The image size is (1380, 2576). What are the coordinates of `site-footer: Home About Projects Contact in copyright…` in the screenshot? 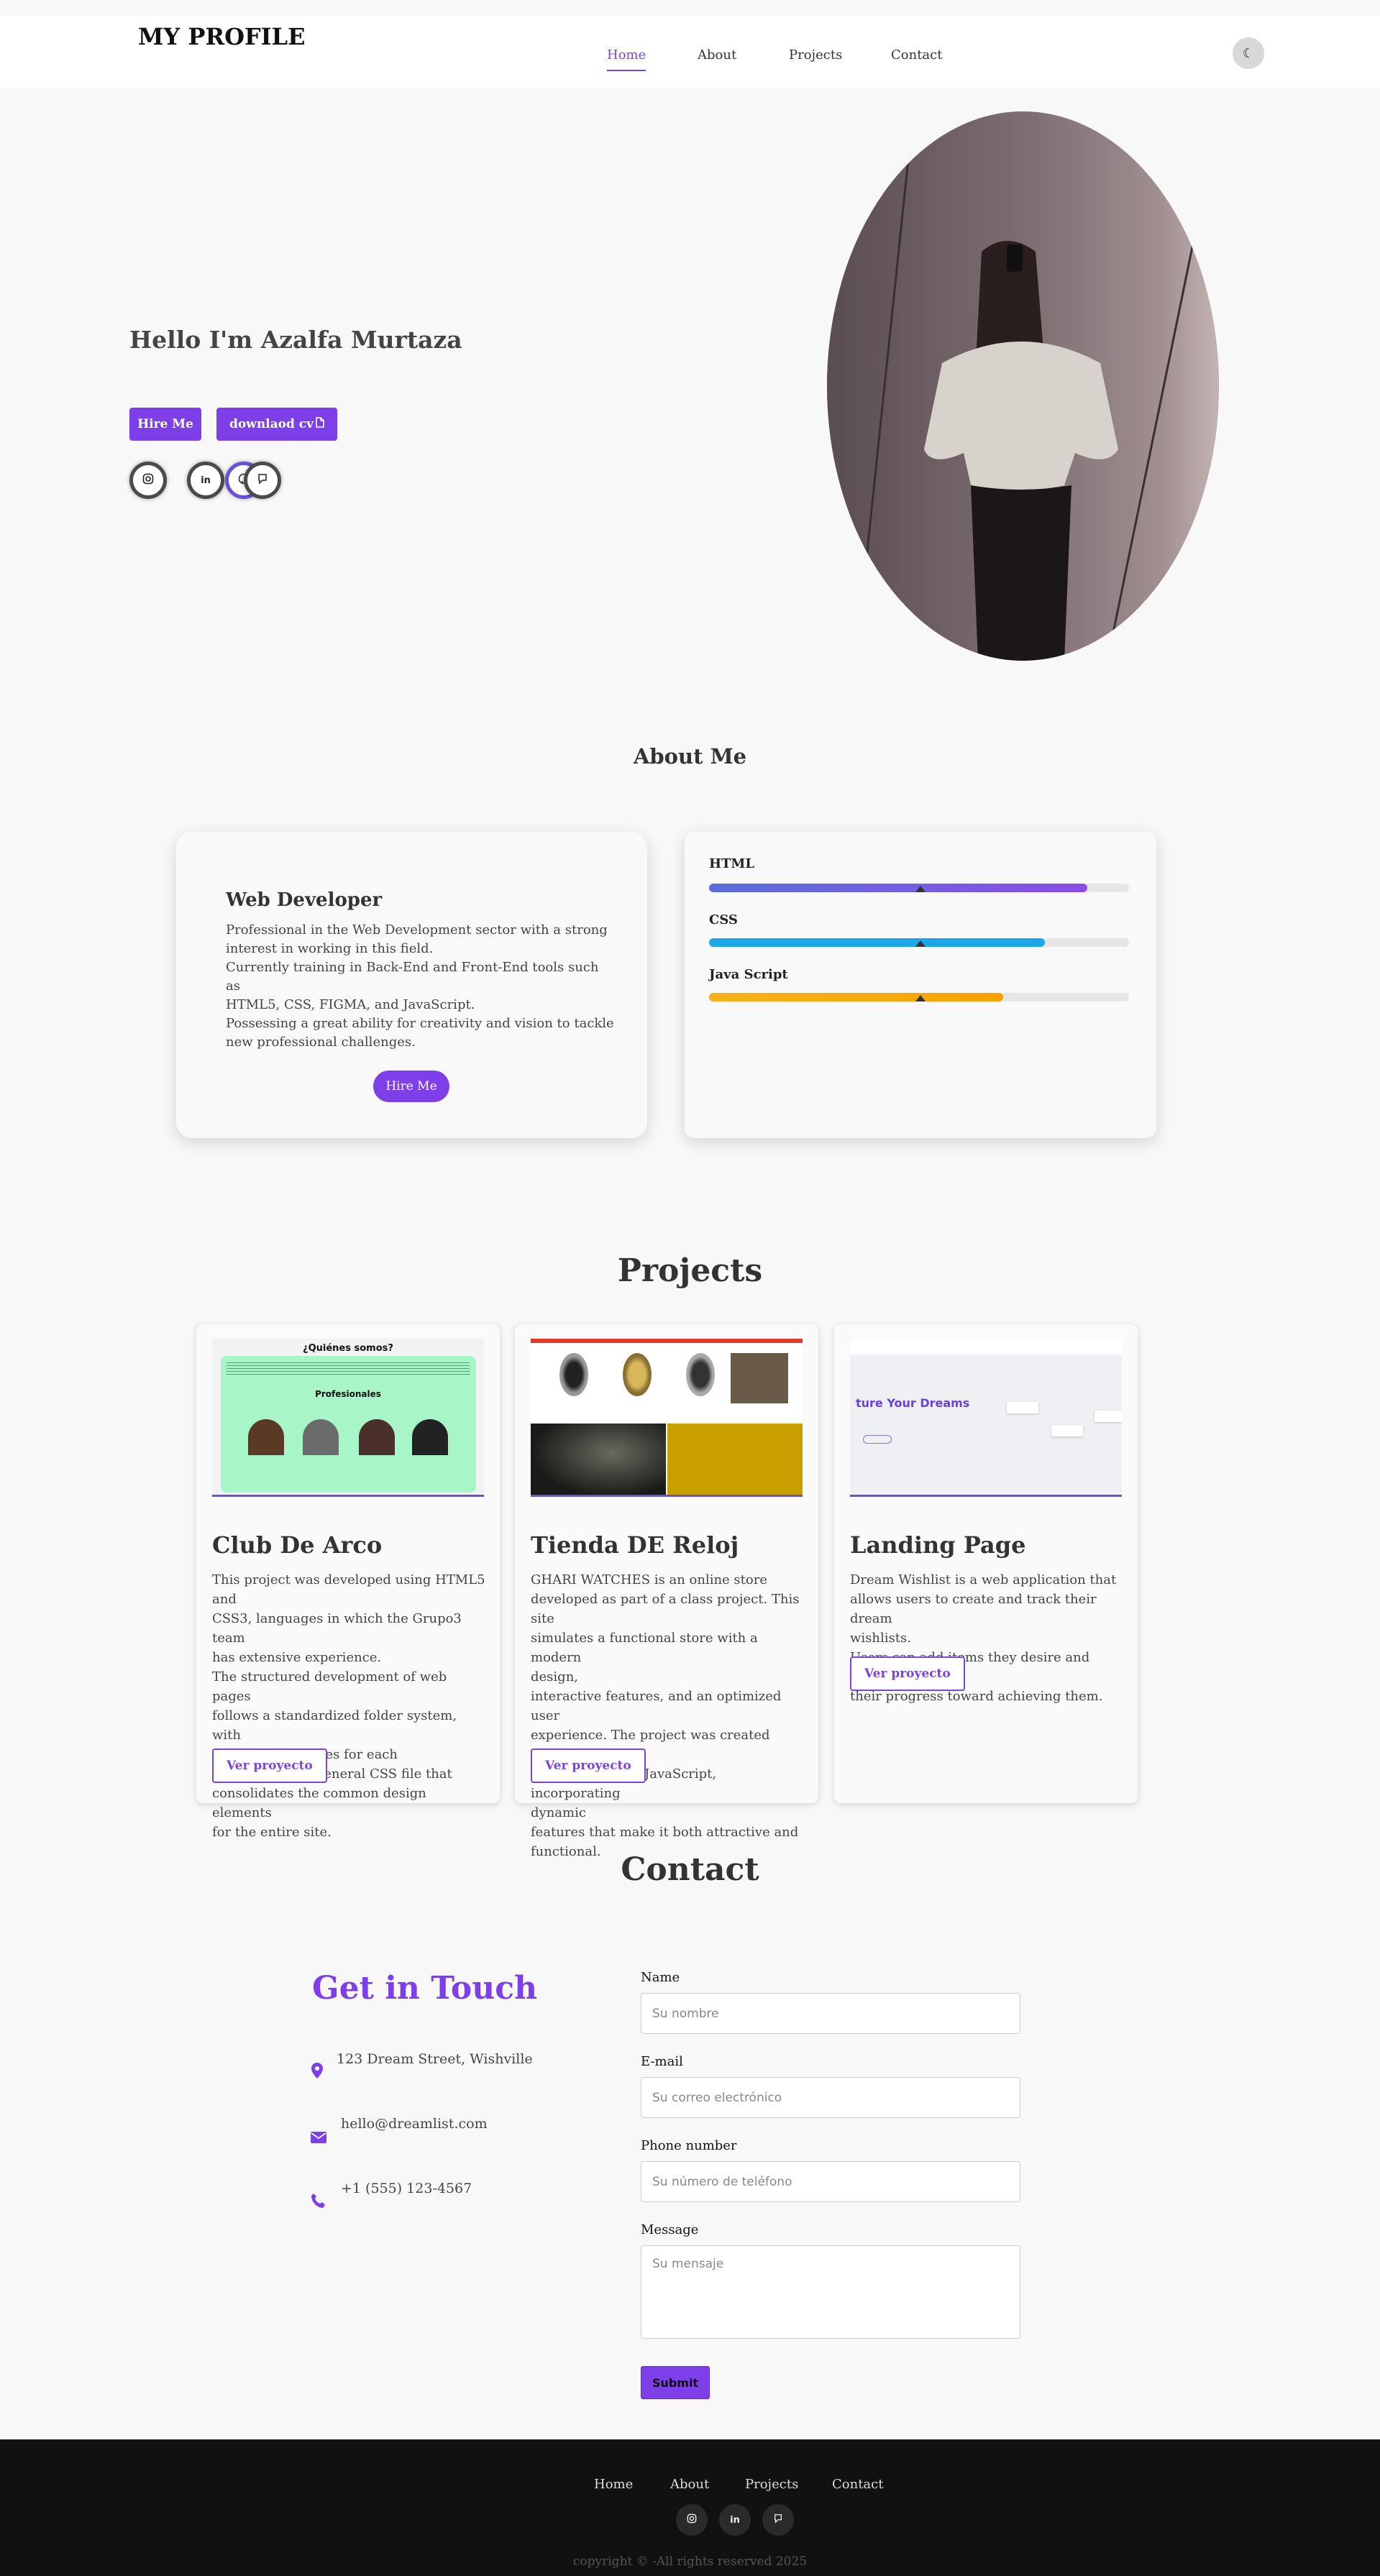 It's located at (690, 2507).